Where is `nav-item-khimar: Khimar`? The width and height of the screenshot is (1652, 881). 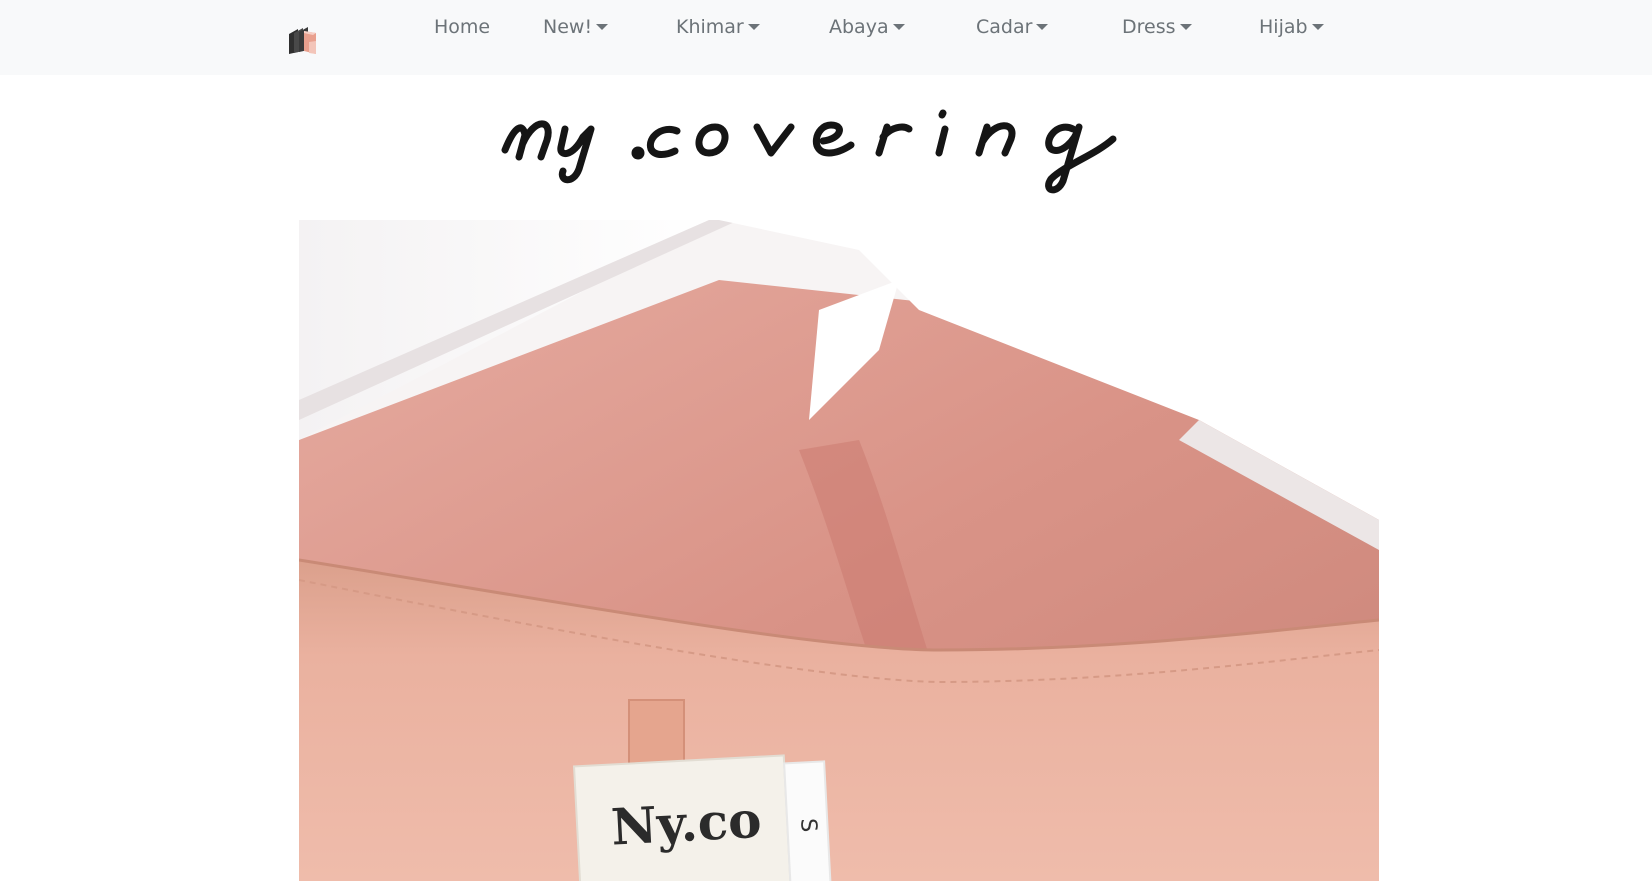 nav-item-khimar: Khimar is located at coordinates (718, 27).